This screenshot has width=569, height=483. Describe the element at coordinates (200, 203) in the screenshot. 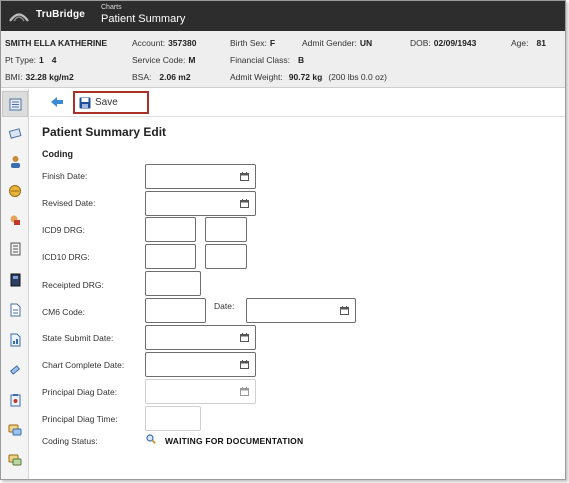

I see `revised-date-input` at that location.